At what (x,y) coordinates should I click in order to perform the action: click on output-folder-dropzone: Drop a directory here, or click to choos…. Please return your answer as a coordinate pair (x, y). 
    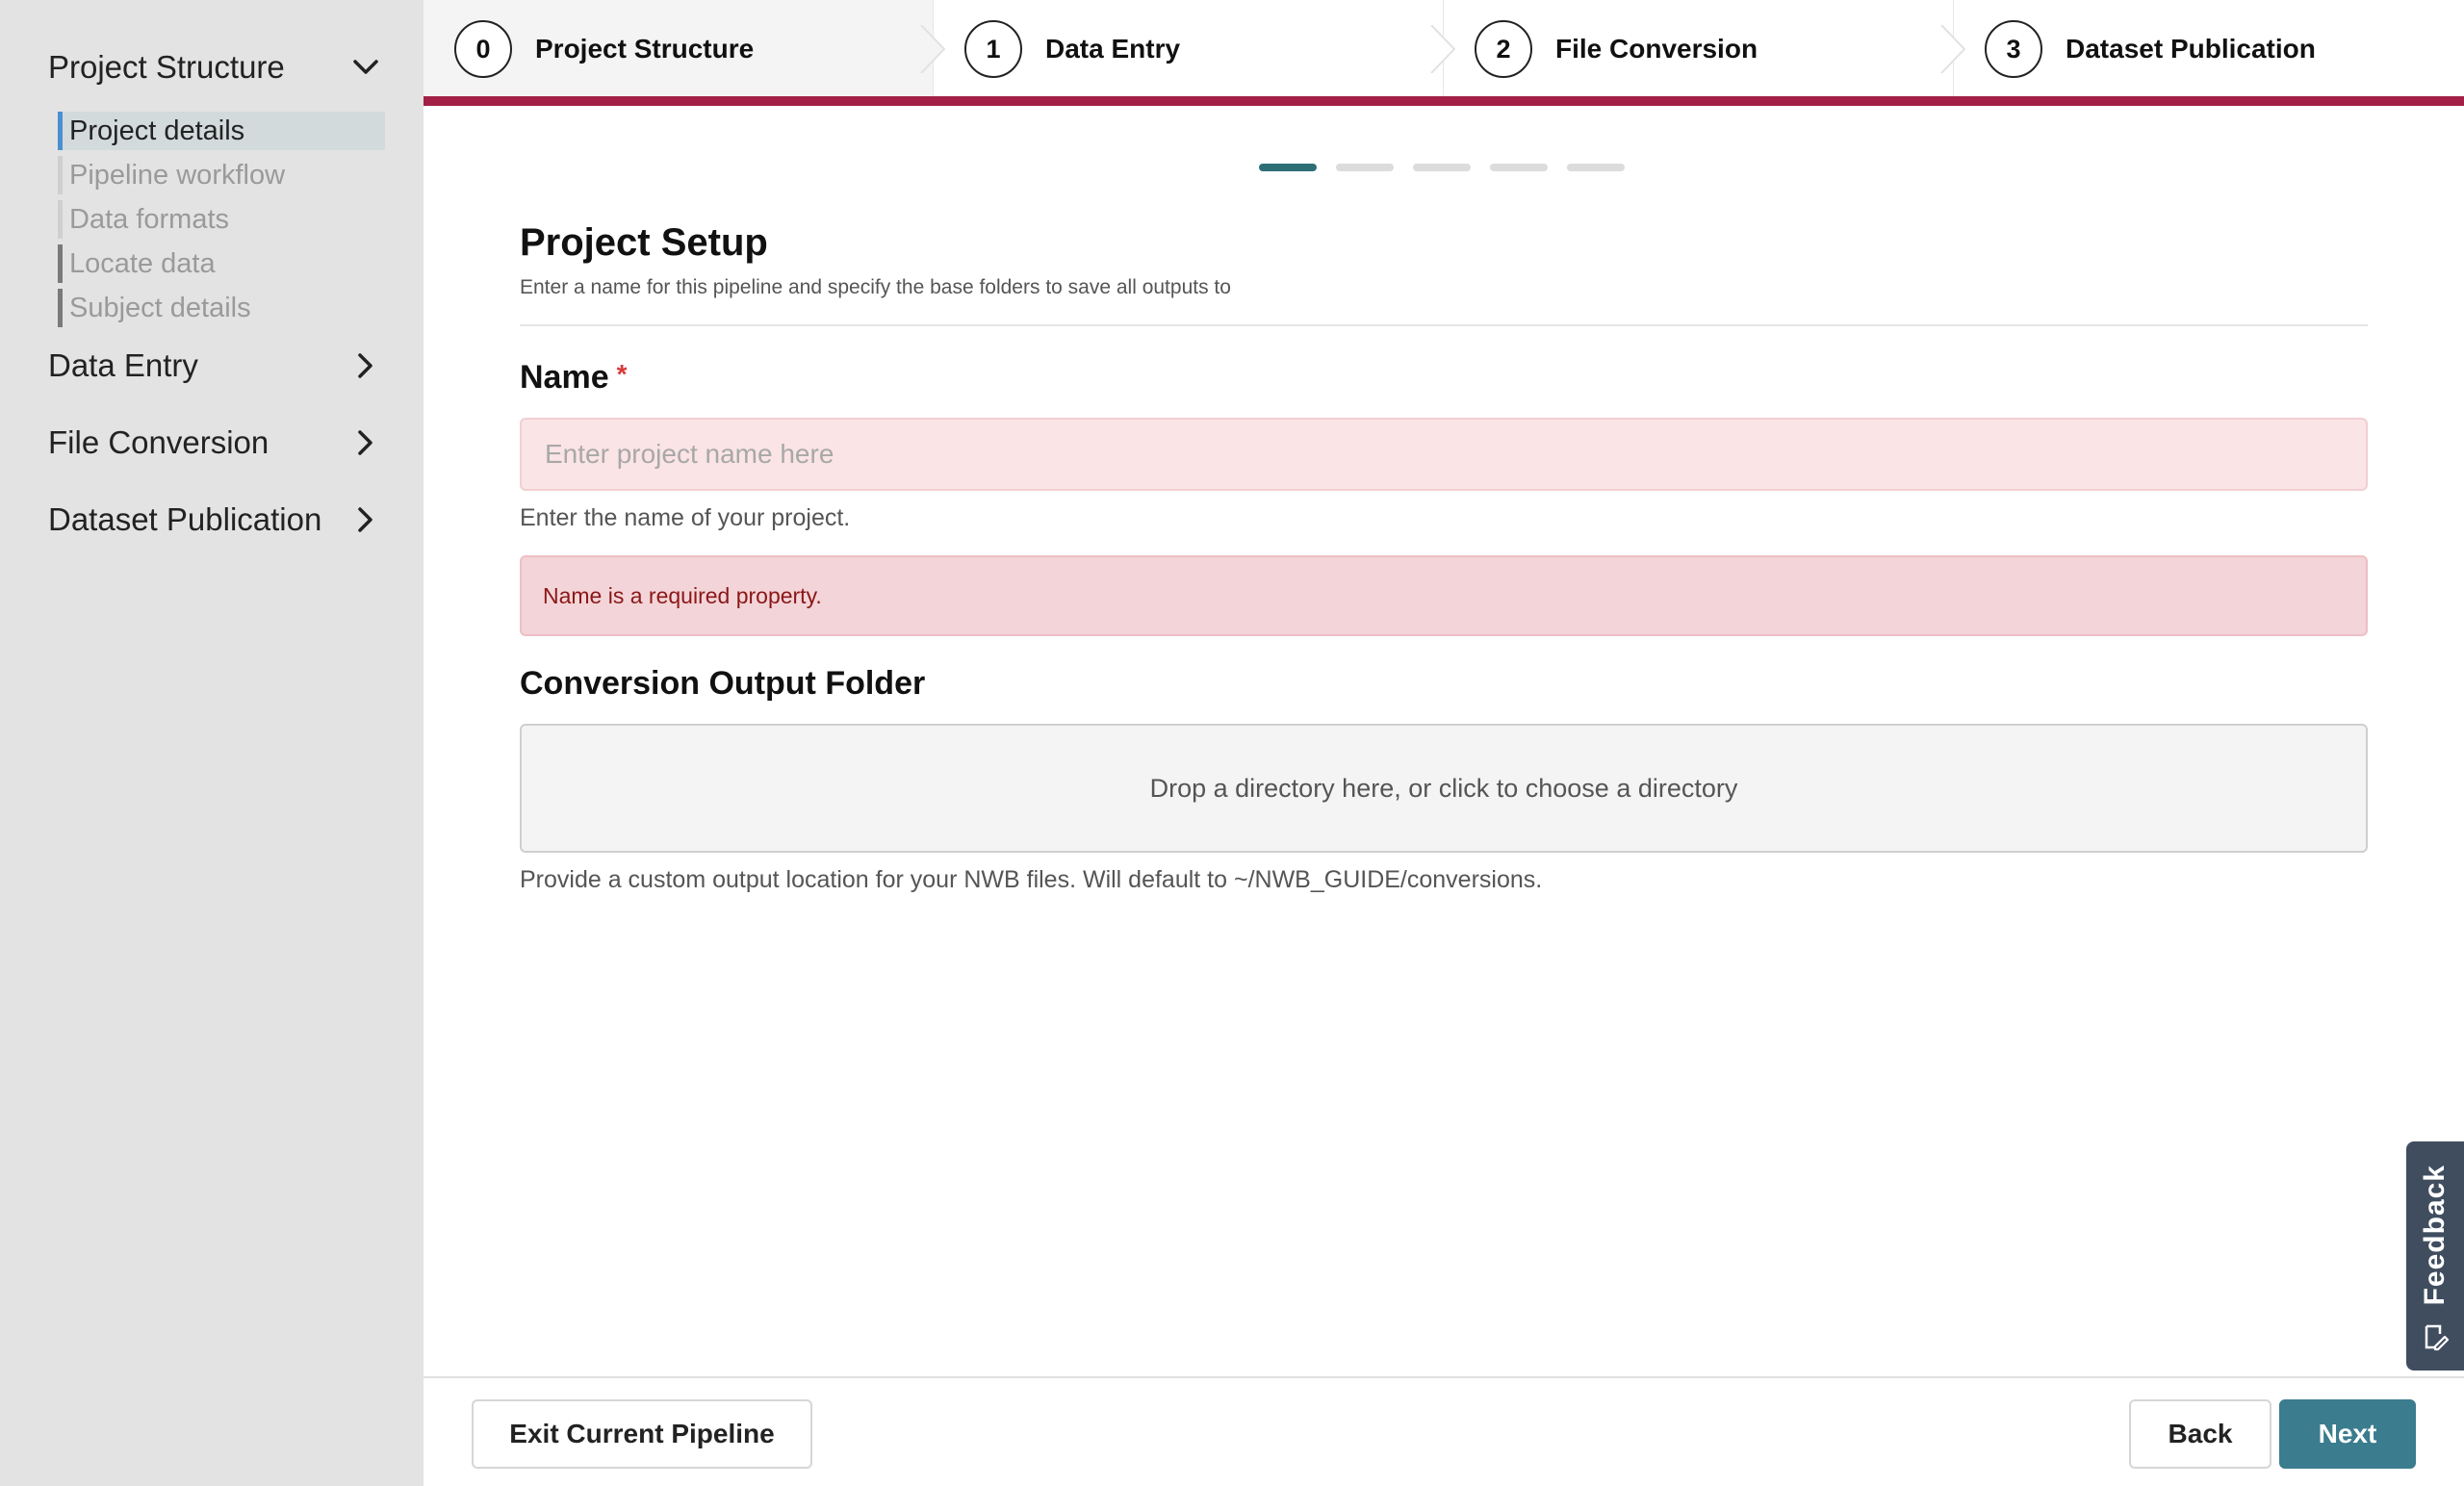
    Looking at the image, I should click on (1444, 789).